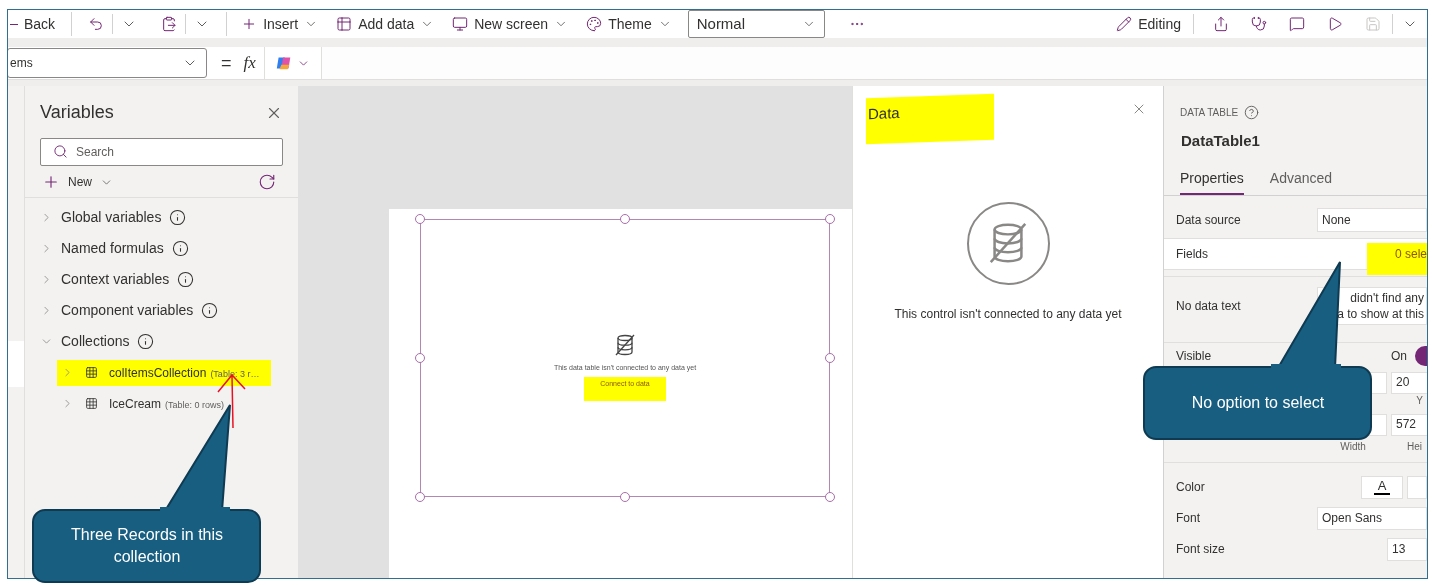 The height and width of the screenshot is (585, 1432). I want to click on empty-message: This control isn't connected to any data yet, so click(1008, 314).